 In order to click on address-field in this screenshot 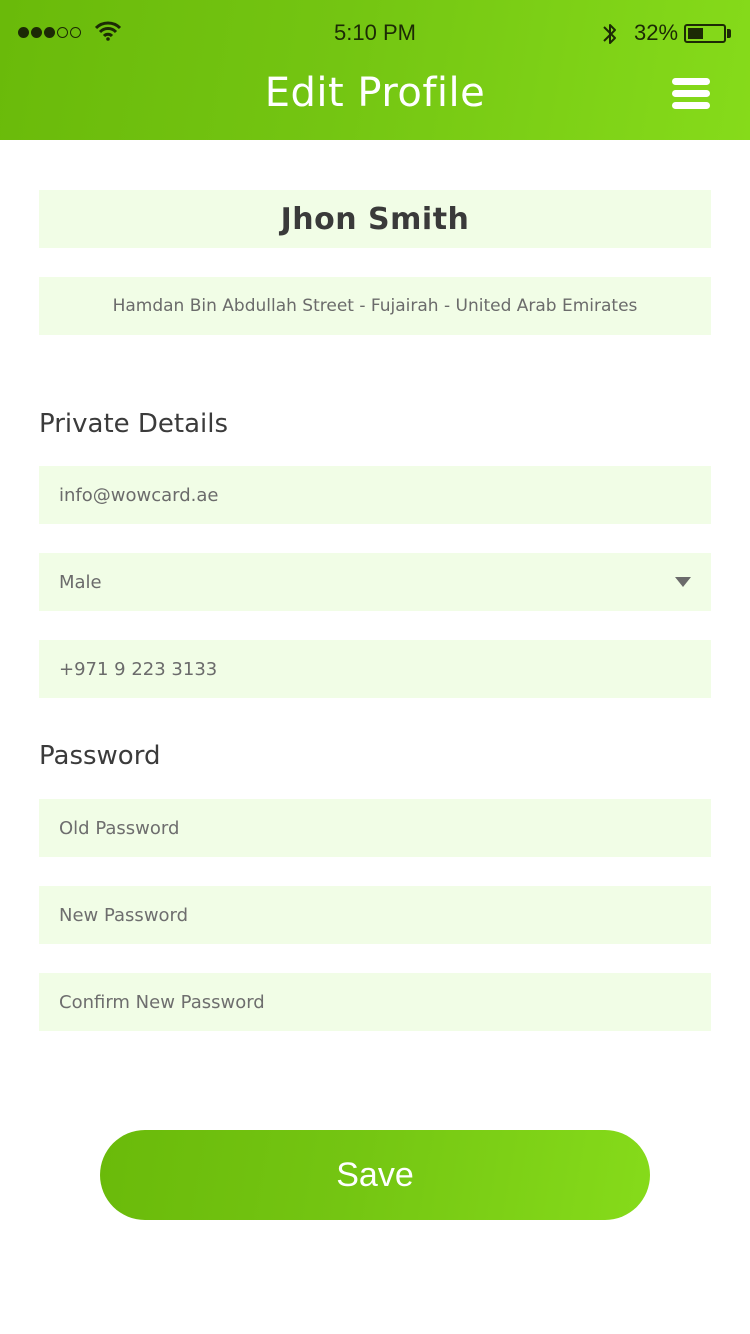, I will do `click(375, 306)`.